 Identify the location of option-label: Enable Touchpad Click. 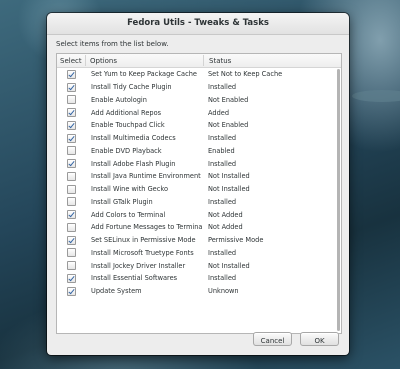
(128, 125).